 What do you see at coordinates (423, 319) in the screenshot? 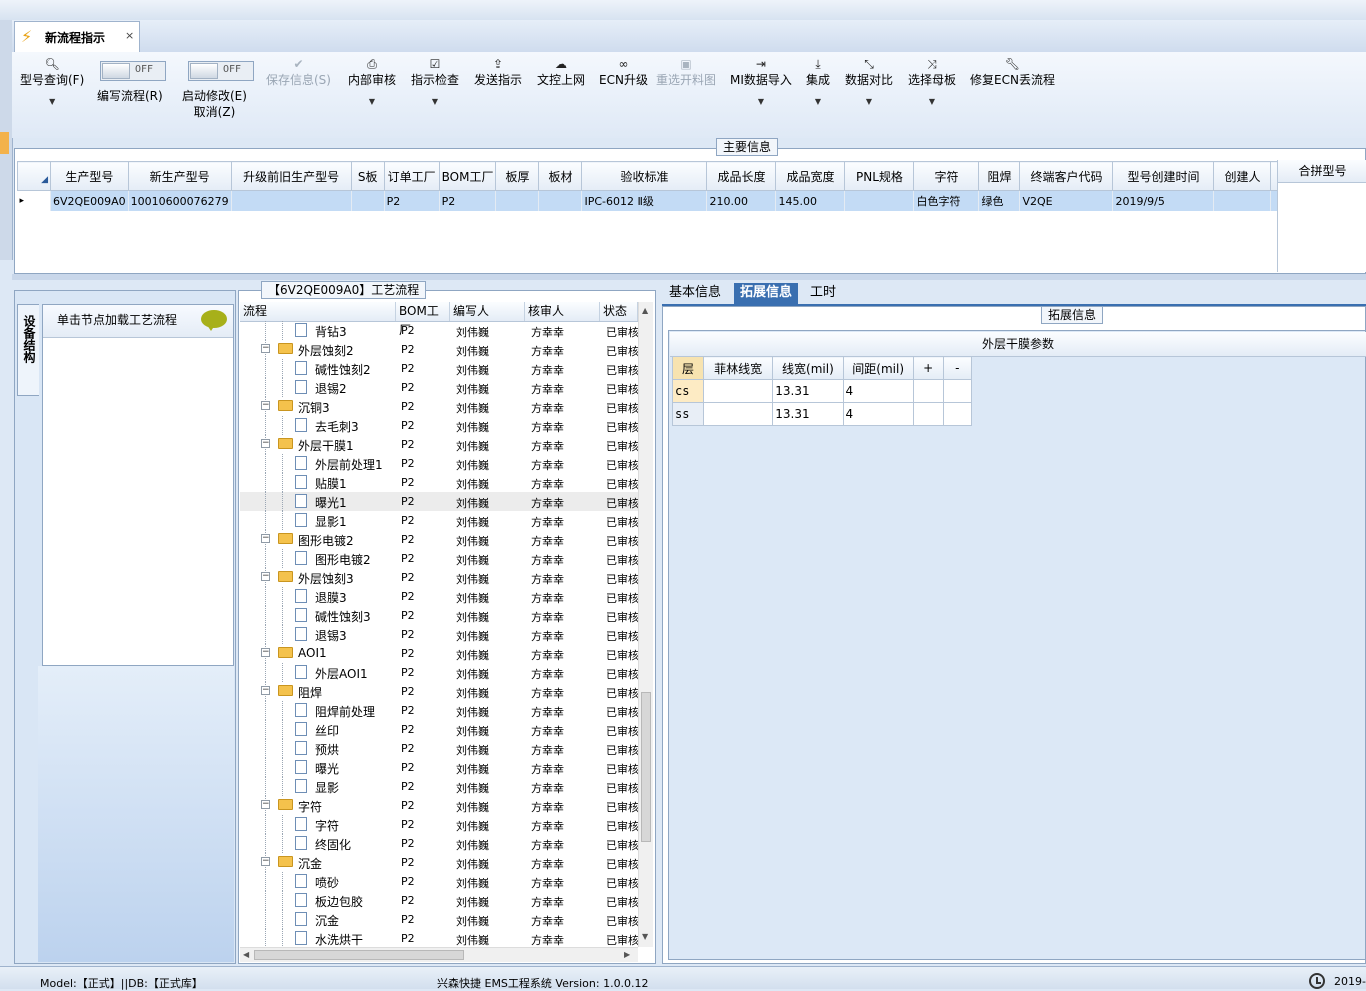
I see `col-bom-factory: BOM工厂` at bounding box center [423, 319].